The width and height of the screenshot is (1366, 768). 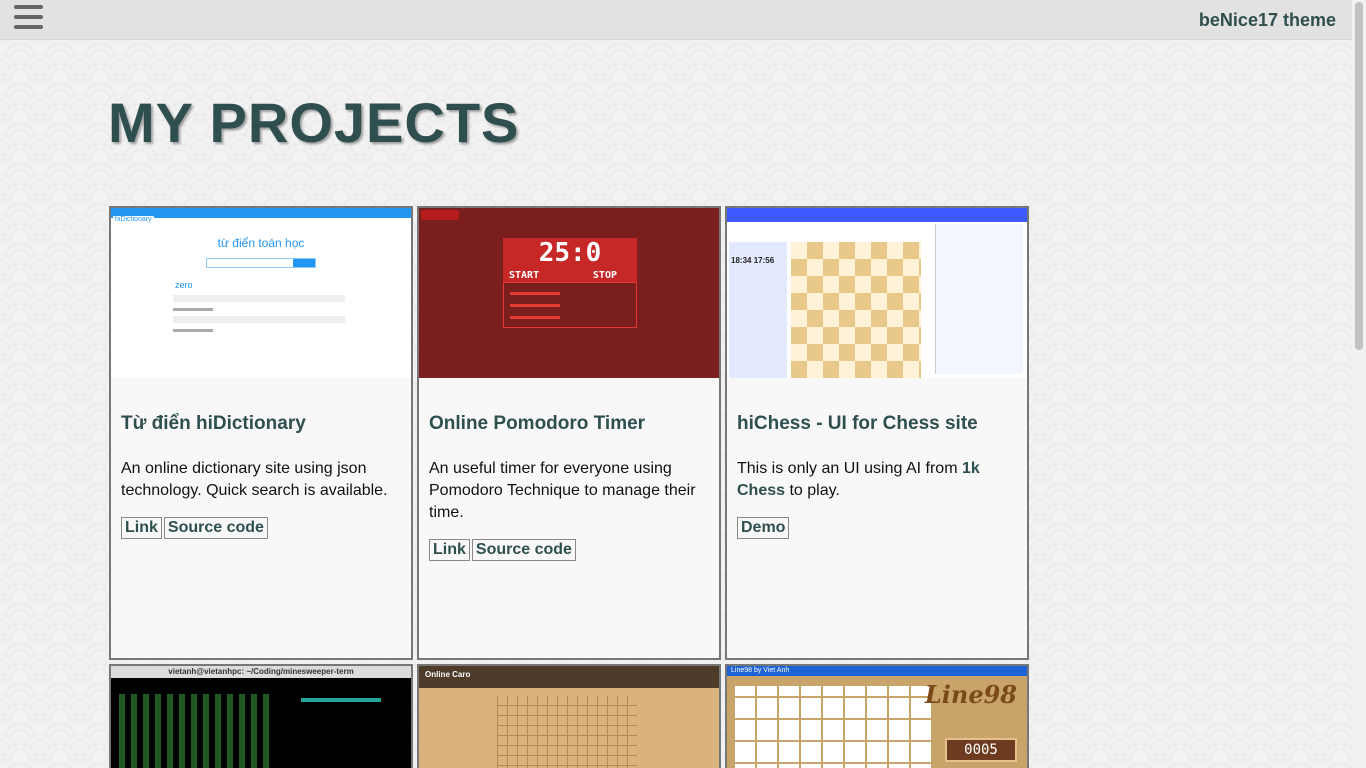 I want to click on theme-title: beNice17 theme, so click(x=1267, y=20).